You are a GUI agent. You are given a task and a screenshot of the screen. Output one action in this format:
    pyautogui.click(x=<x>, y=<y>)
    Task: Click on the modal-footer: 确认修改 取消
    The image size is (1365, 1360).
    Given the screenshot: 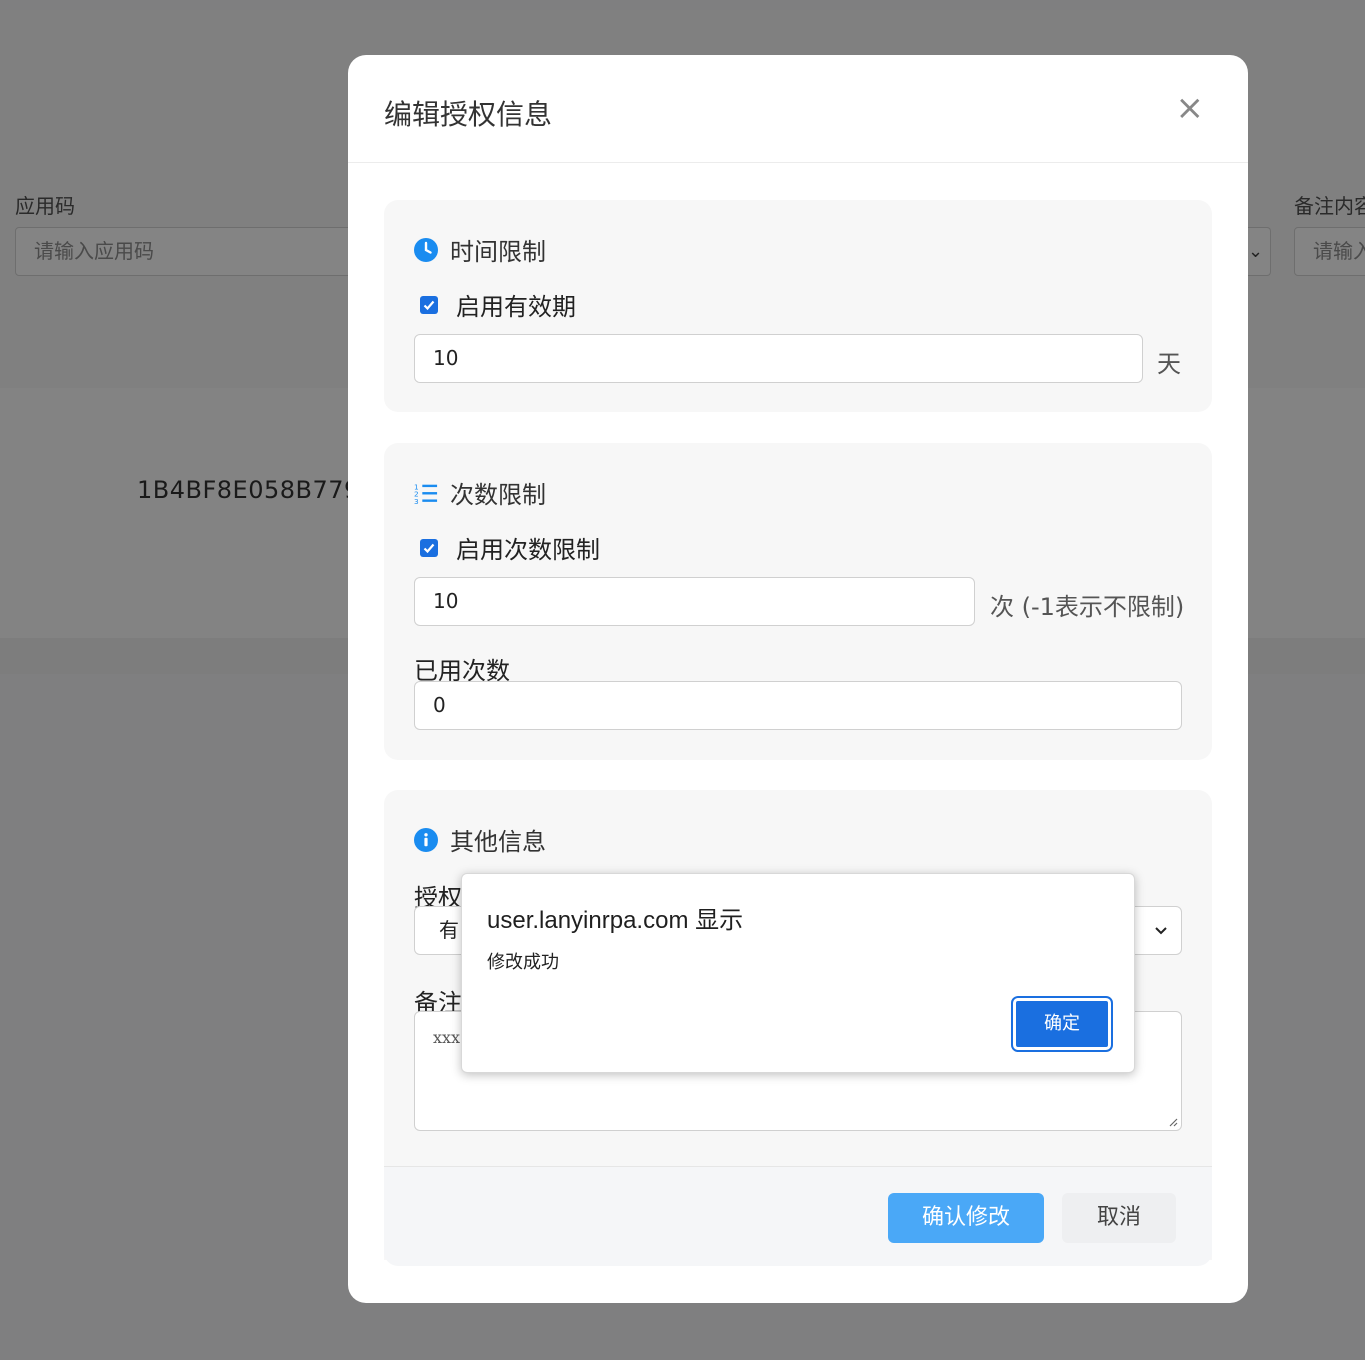 What is the action you would take?
    pyautogui.click(x=798, y=1216)
    